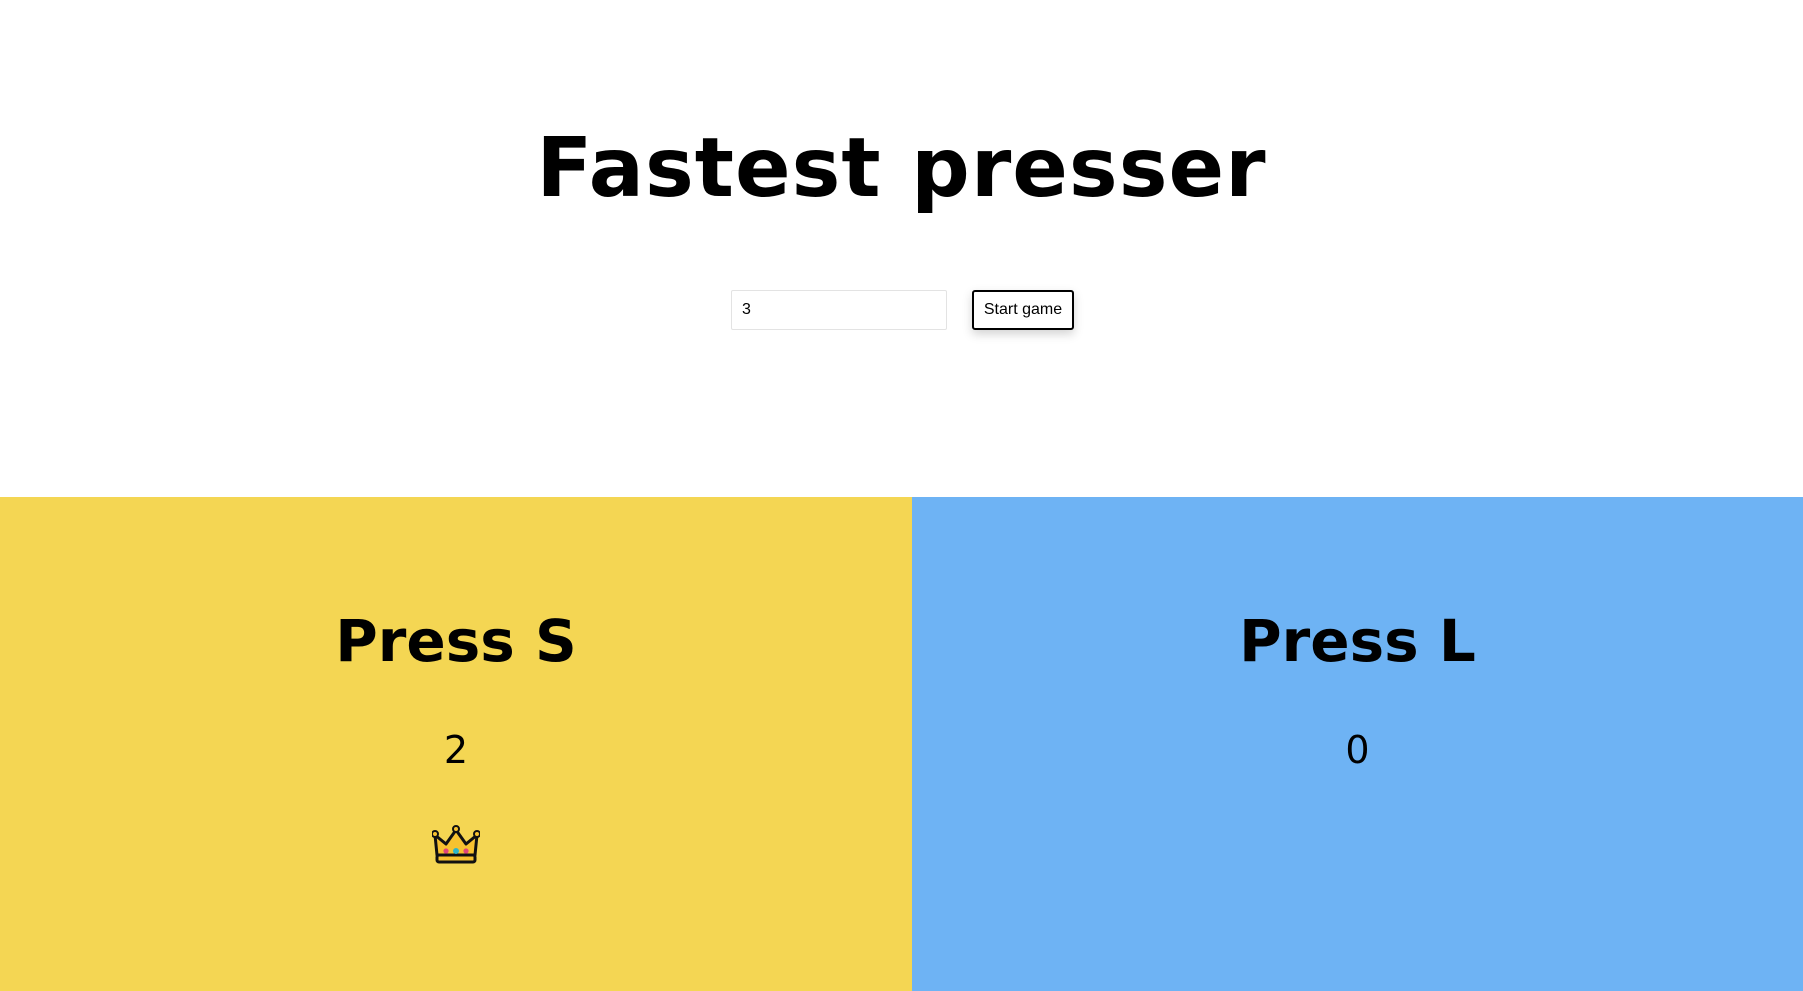 The image size is (1803, 991). What do you see at coordinates (1023, 310) in the screenshot?
I see `start-game-button: Start game` at bounding box center [1023, 310].